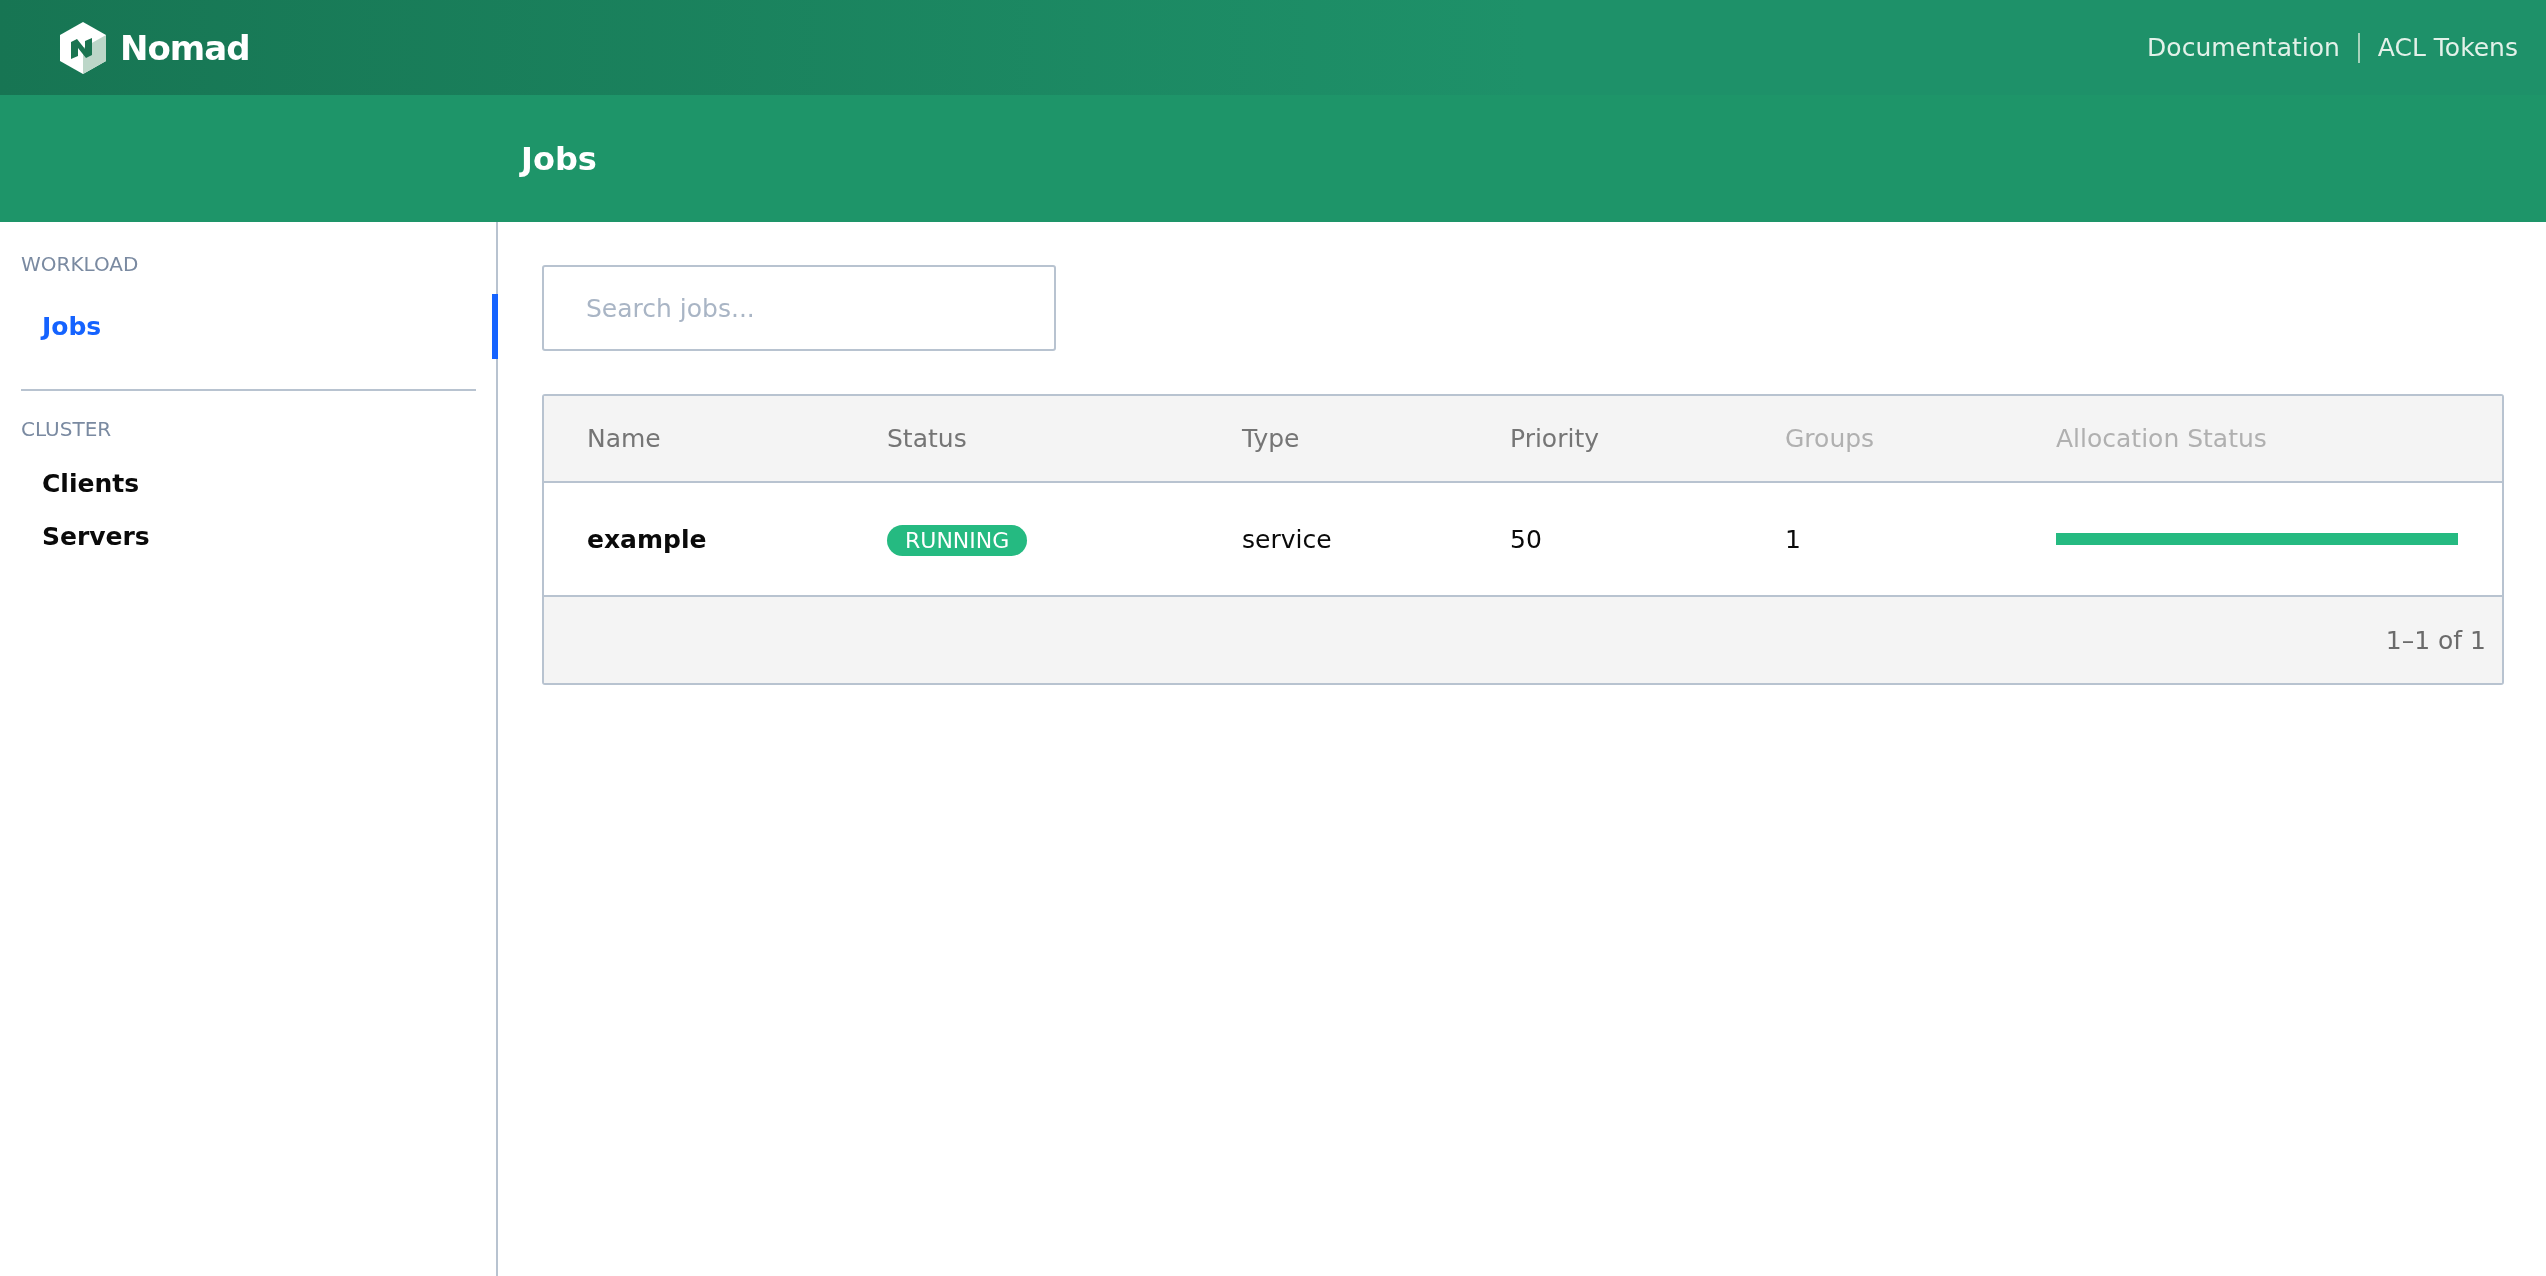 This screenshot has width=2546, height=1276. Describe the element at coordinates (80, 264) in the screenshot. I see `sidebar-heading: WORKLOAD` at that location.